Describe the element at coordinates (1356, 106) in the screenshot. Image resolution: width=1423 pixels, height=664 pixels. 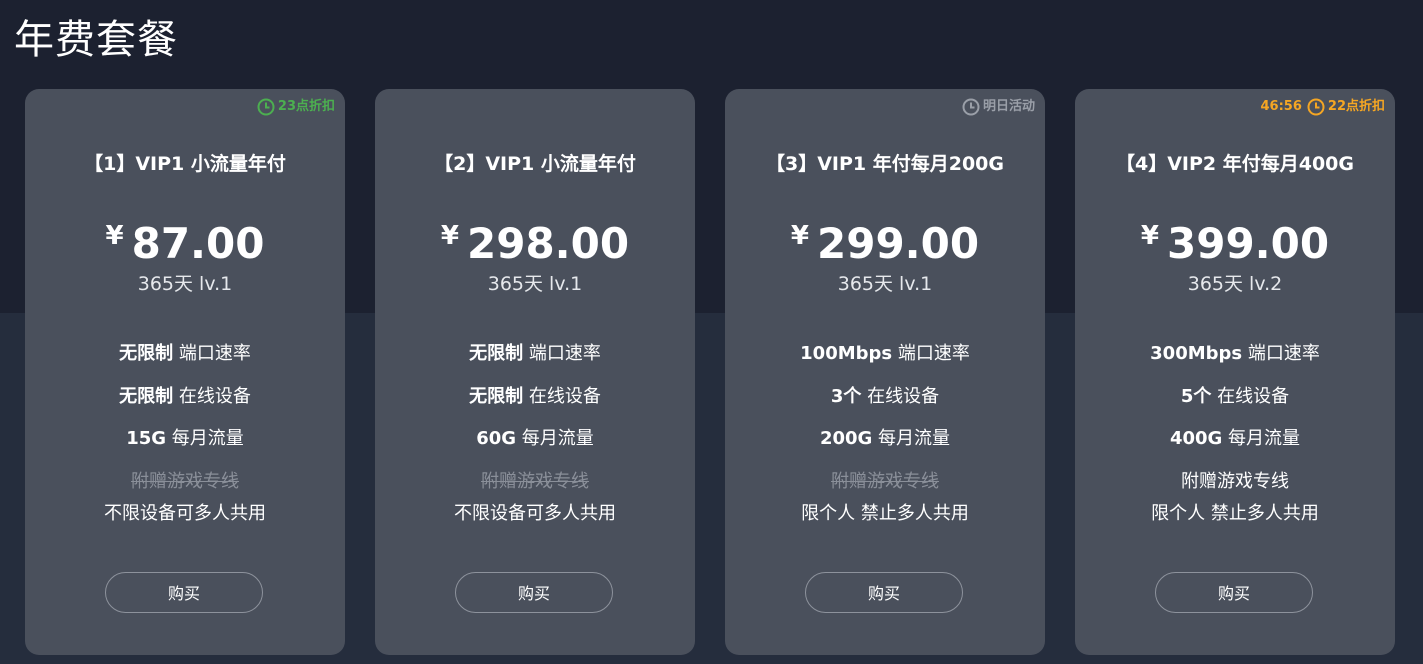
I see `promo-label: 22点折扣` at that location.